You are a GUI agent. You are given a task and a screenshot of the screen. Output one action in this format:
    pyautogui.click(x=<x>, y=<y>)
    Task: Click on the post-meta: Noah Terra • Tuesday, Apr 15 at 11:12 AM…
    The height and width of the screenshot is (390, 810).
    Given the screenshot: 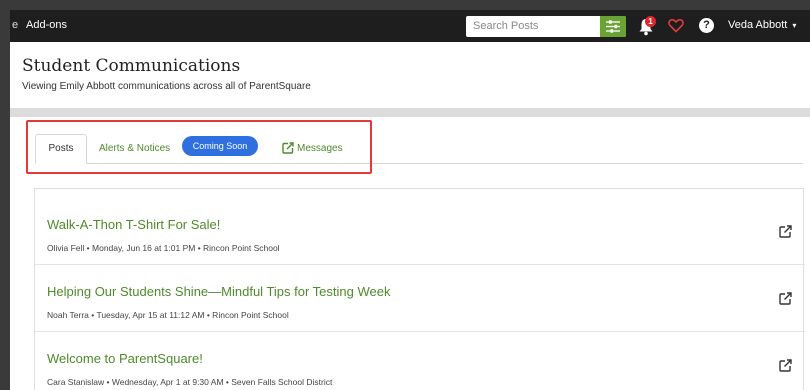 What is the action you would take?
    pyautogui.click(x=168, y=315)
    